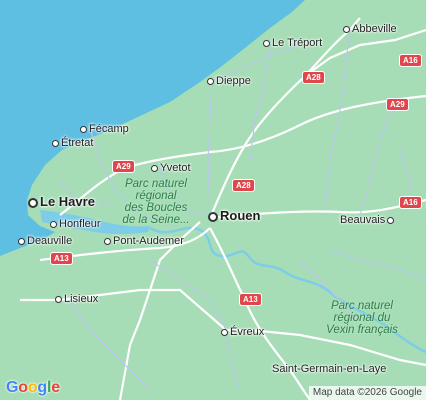 The width and height of the screenshot is (426, 400). I want to click on city-evreux: Évreux, so click(242, 332).